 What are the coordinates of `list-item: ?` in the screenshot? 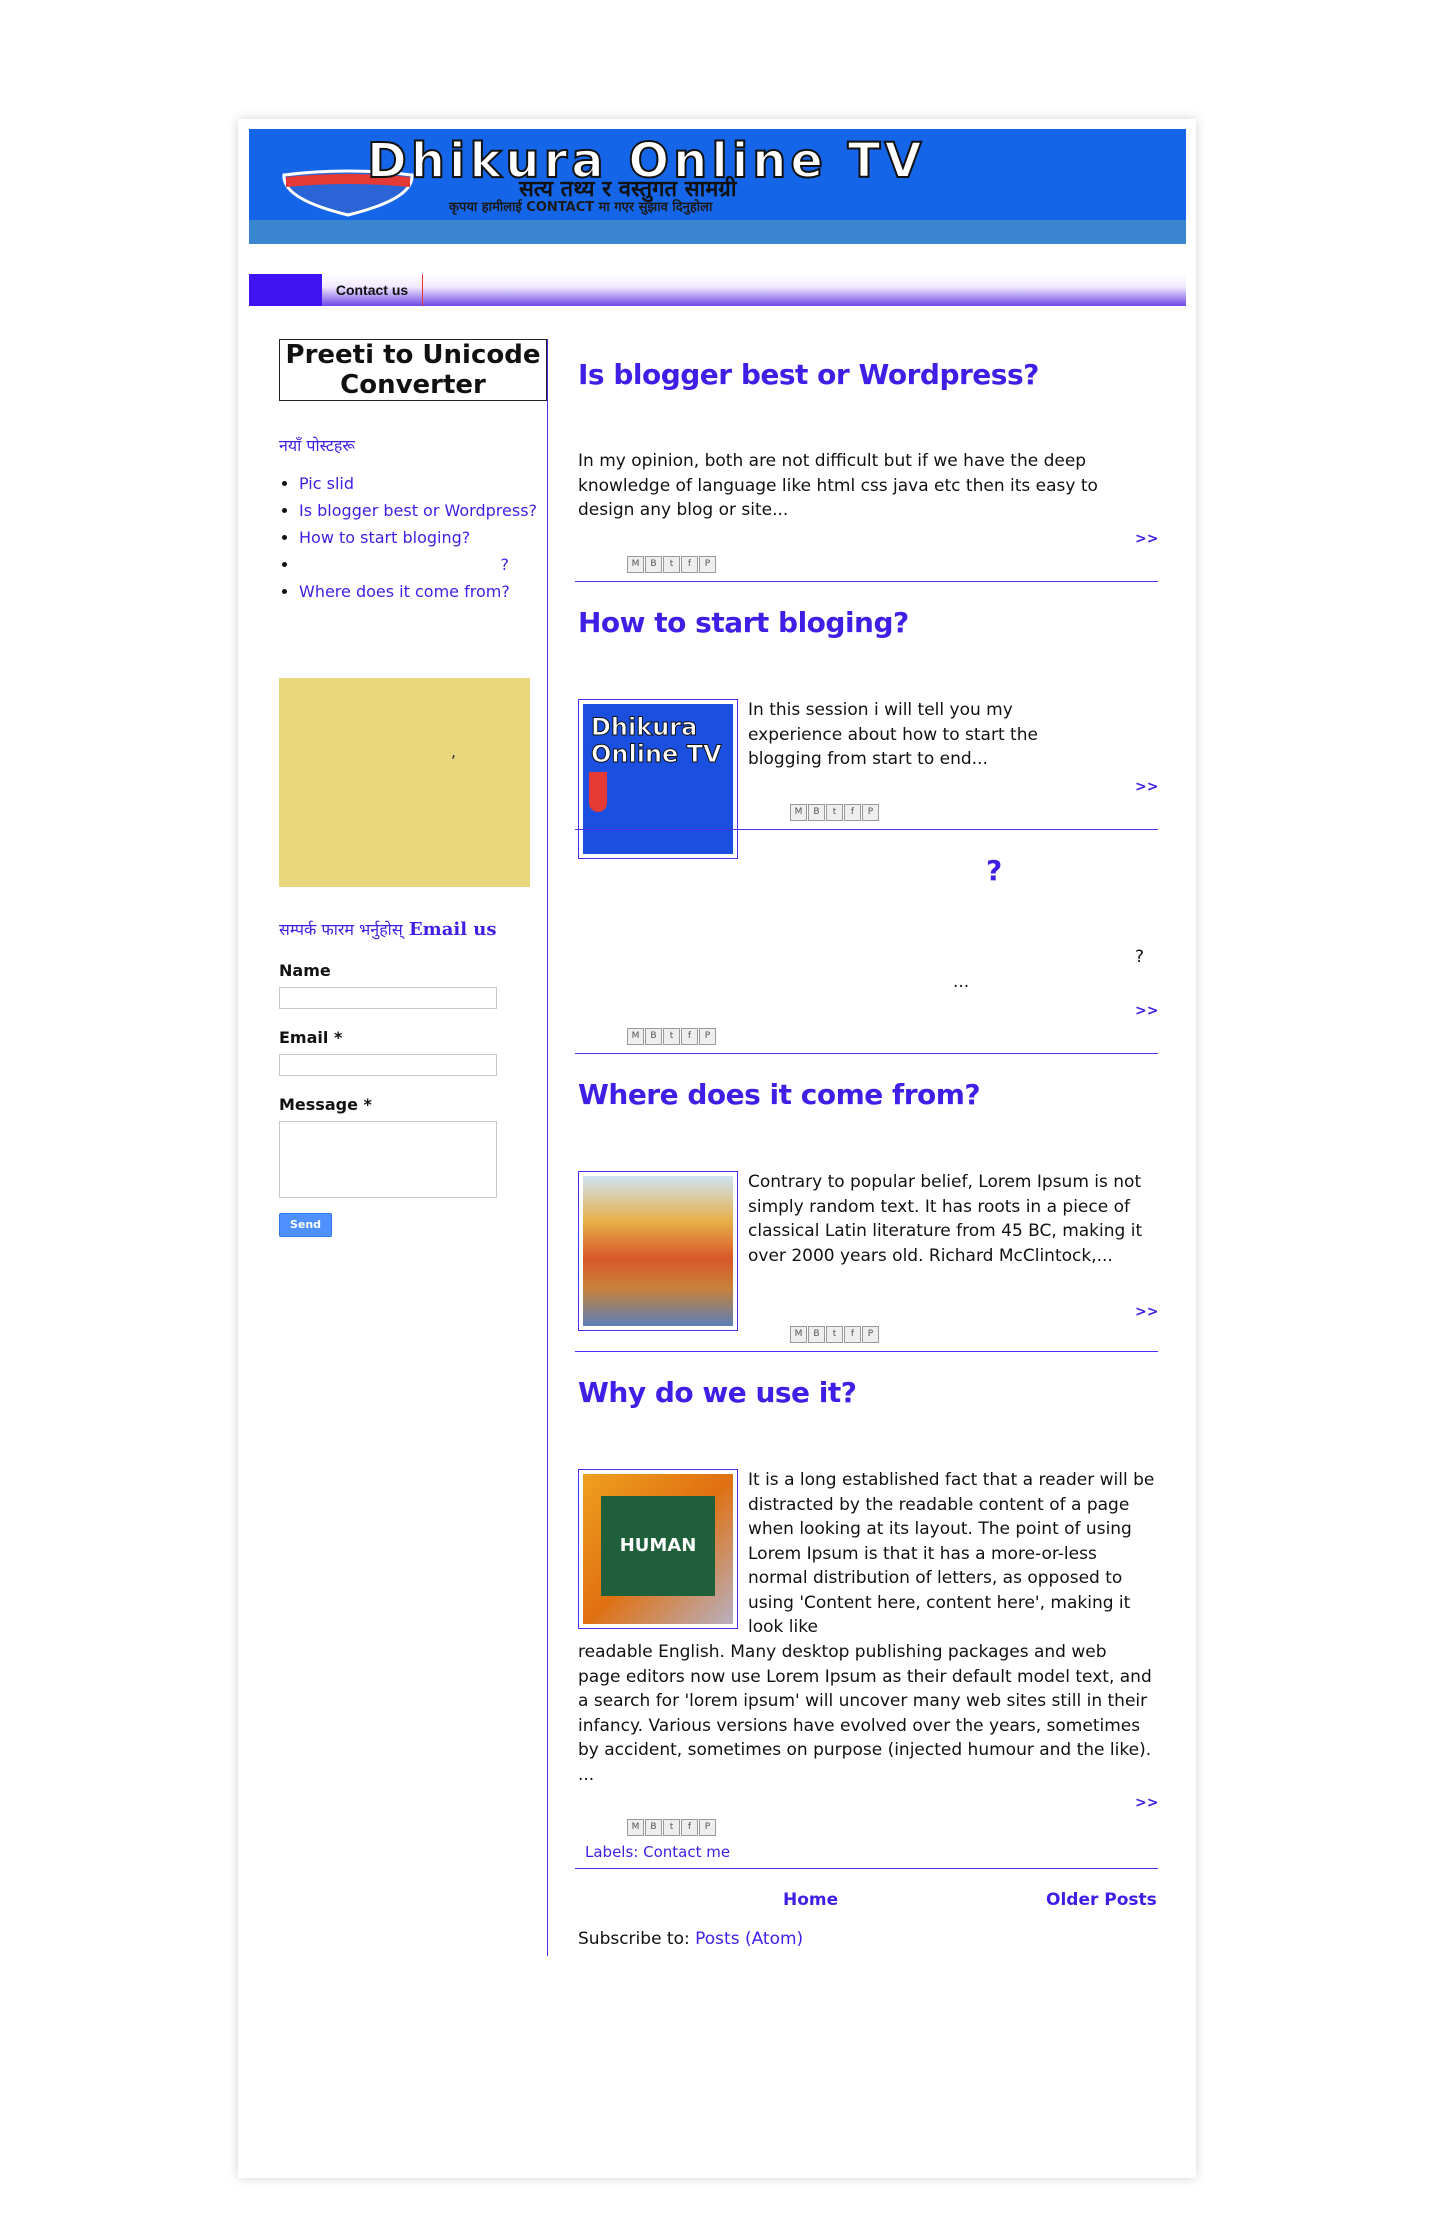 It's located at (424, 564).